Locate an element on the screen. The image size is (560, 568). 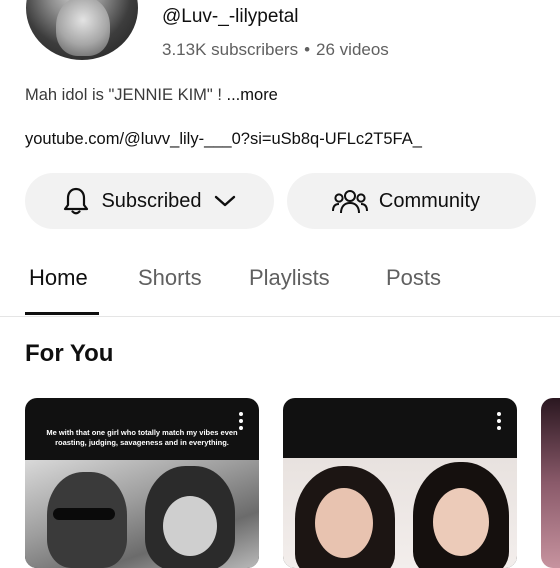
subscribed-label: Subscribed is located at coordinates (151, 200).